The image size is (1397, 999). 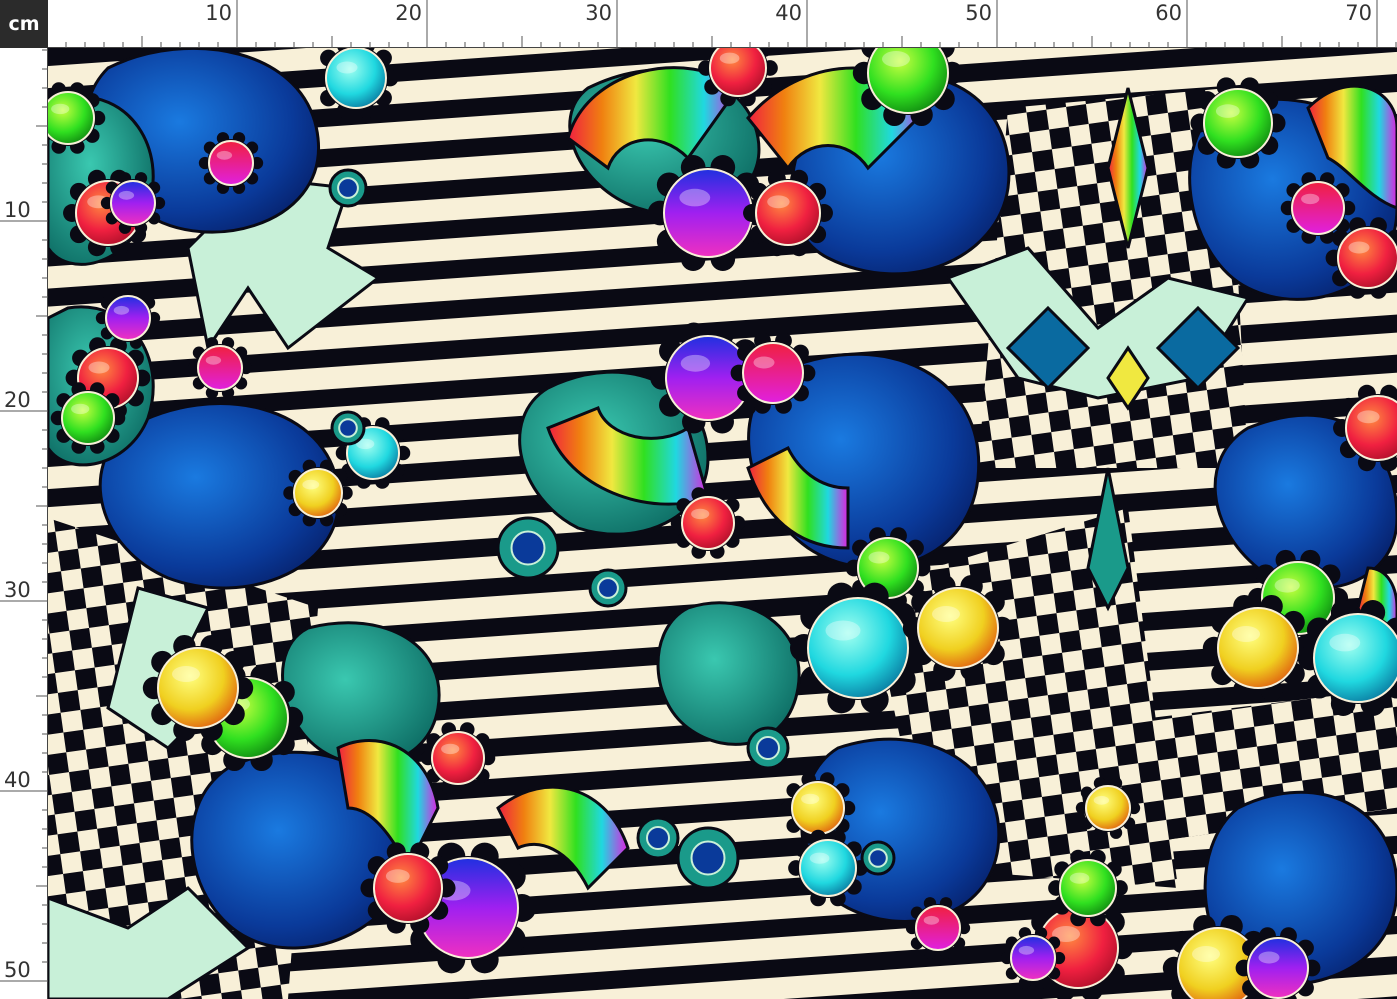 What do you see at coordinates (24, 523) in the screenshot?
I see `ruler-left: 10 20 30 40 50` at bounding box center [24, 523].